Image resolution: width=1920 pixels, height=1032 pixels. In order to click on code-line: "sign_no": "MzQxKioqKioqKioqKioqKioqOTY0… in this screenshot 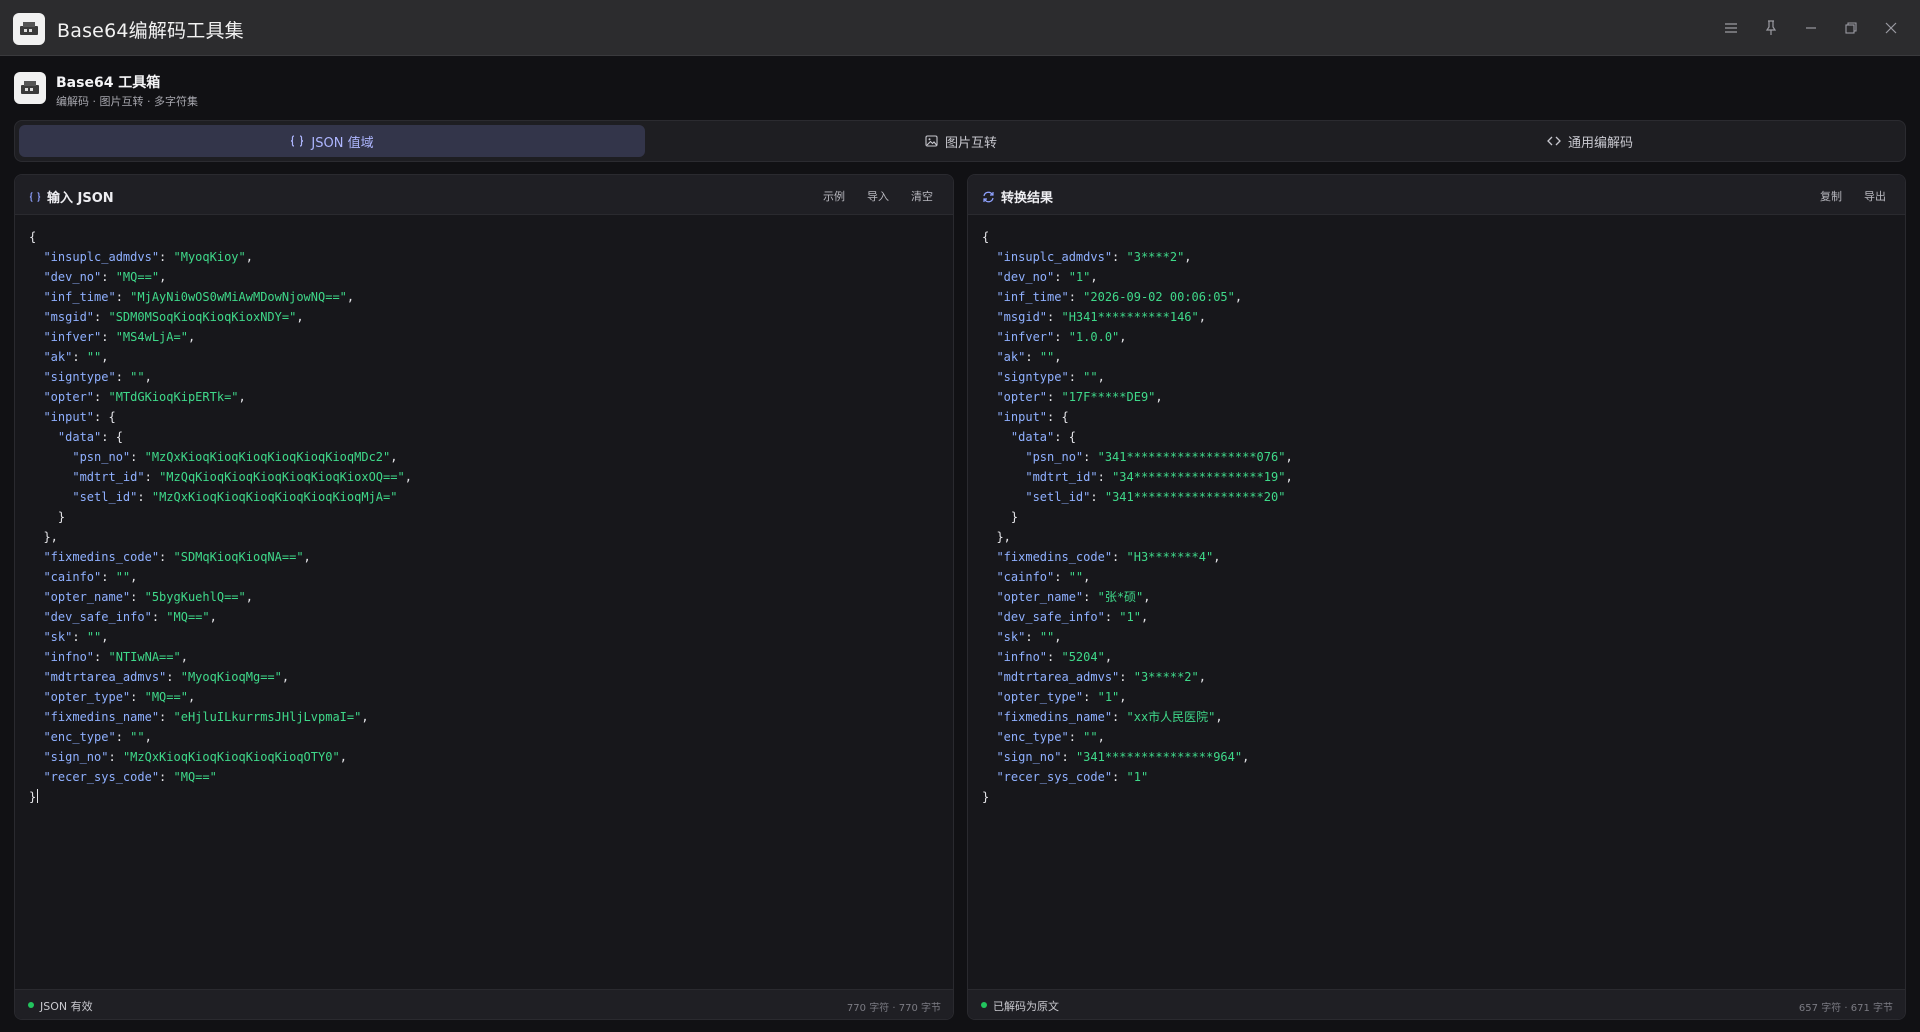, I will do `click(195, 757)`.